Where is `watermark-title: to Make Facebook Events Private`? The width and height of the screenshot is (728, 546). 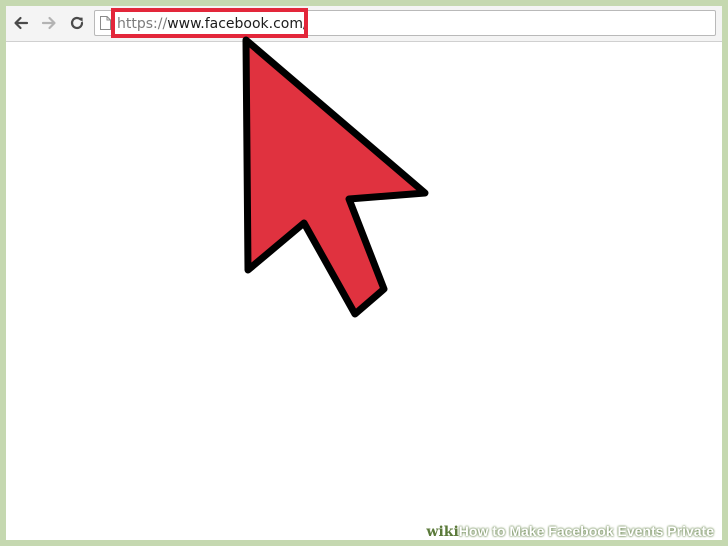 watermark-title: to Make Facebook Events Private is located at coordinates (601, 531).